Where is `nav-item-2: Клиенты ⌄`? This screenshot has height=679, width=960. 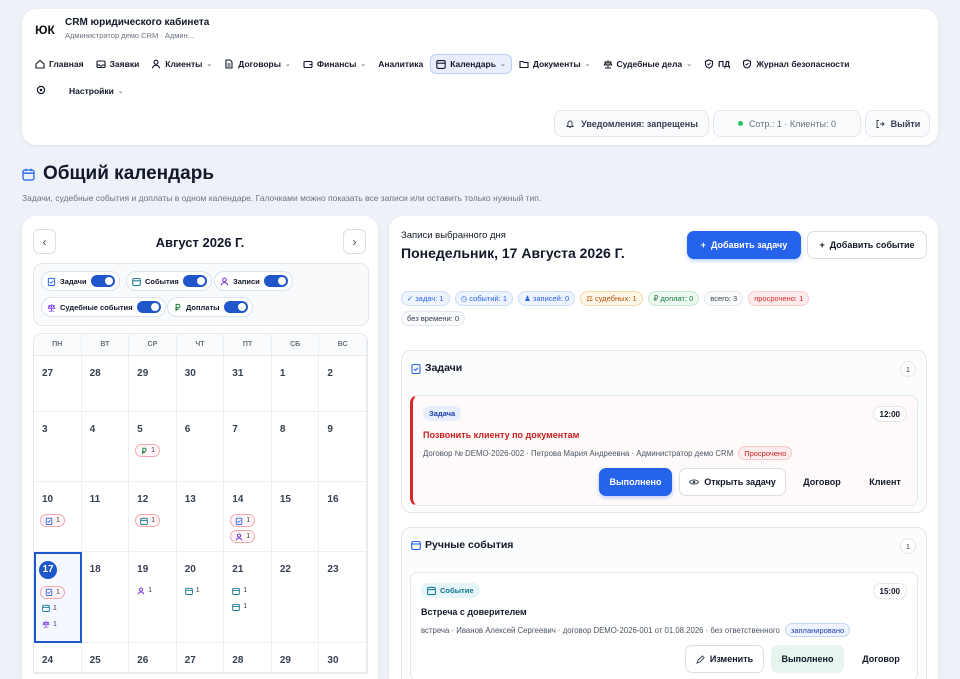
nav-item-2: Клиенты ⌄ is located at coordinates (181, 64).